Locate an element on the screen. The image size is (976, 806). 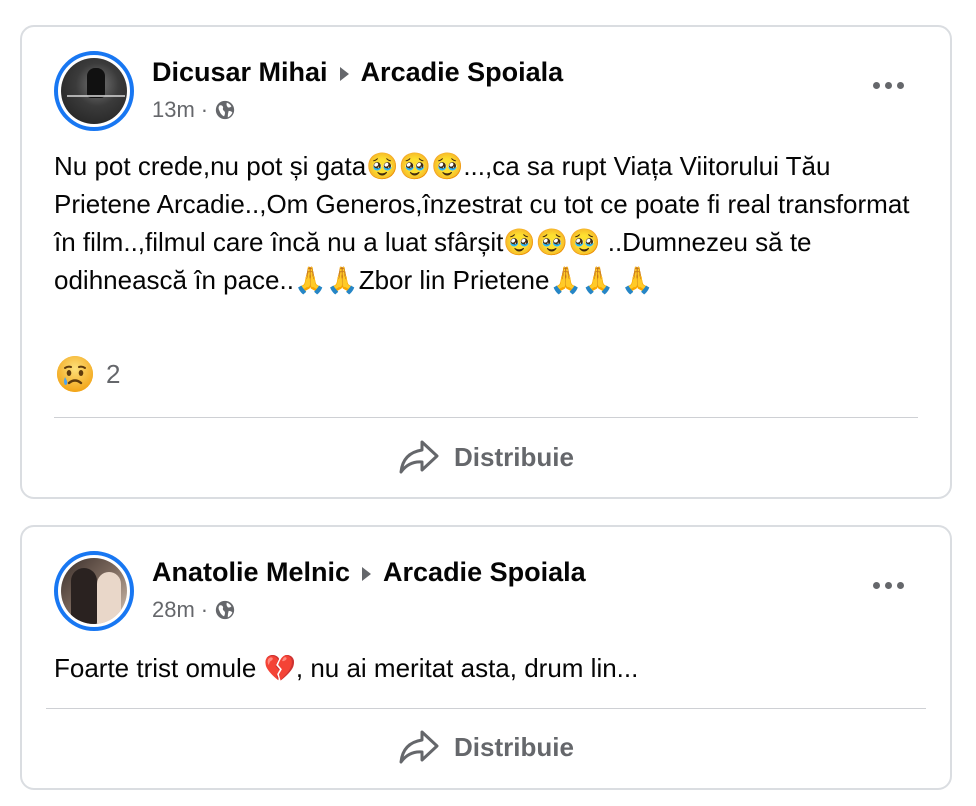
sad-reaction-icon is located at coordinates (75, 374).